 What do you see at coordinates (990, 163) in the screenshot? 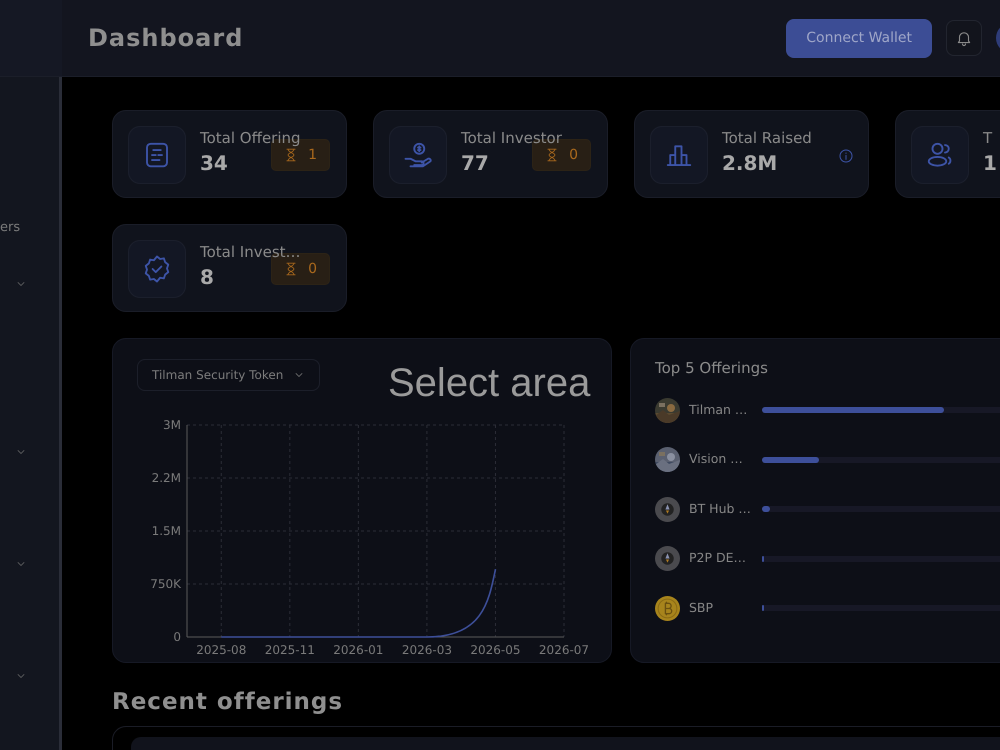
I see `stat-value: 1` at bounding box center [990, 163].